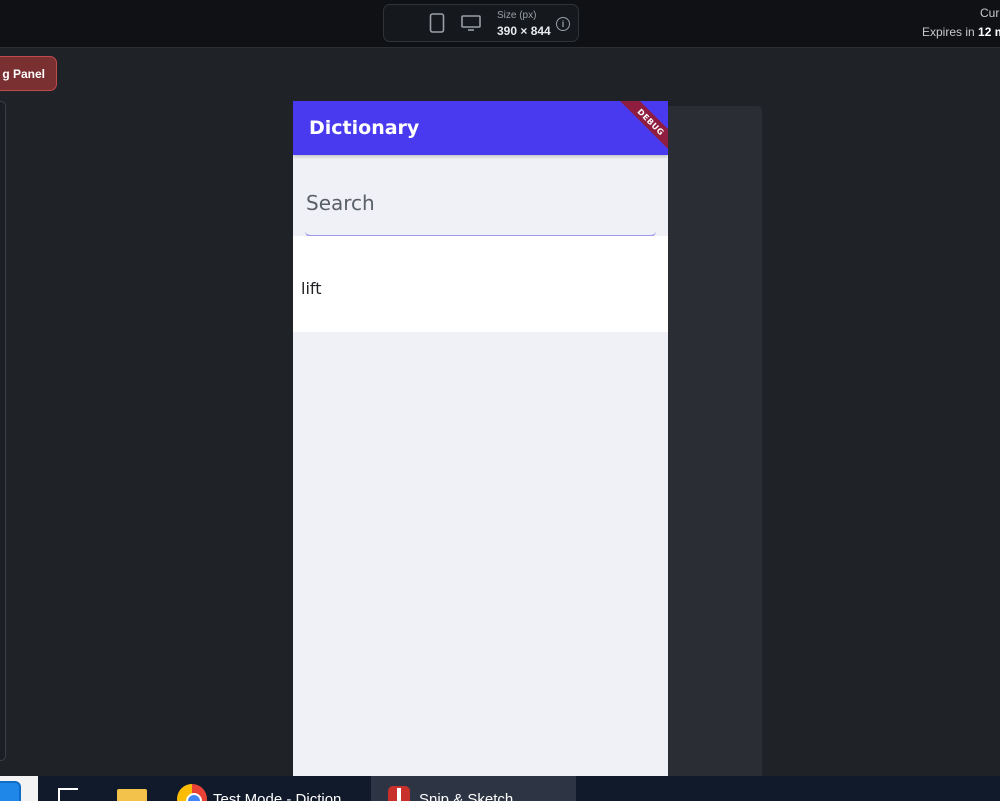 This screenshot has height=801, width=1000. I want to click on chrome-window-label: Test Mode - Diction, so click(277, 796).